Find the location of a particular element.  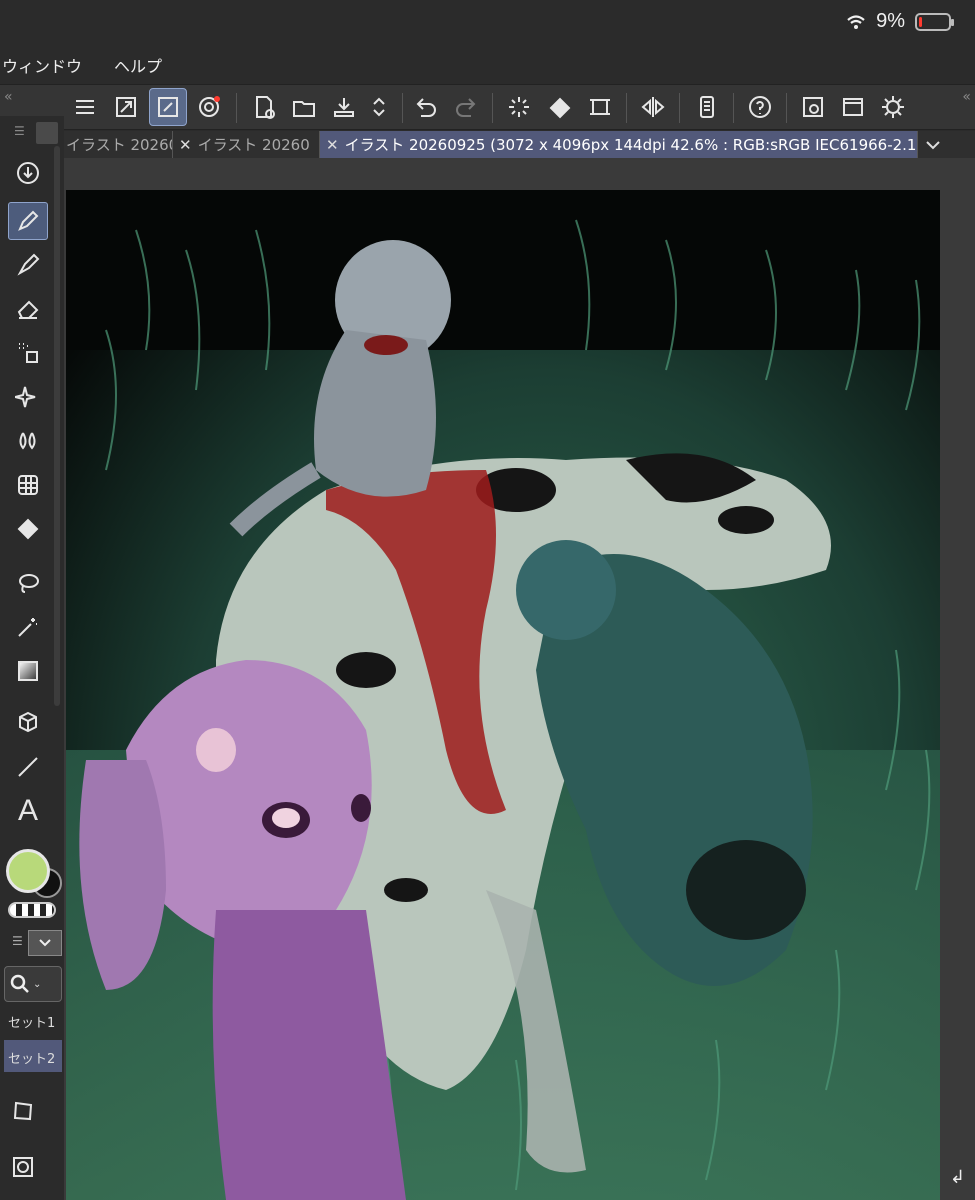

status-indicators: 9% is located at coordinates (900, 21).